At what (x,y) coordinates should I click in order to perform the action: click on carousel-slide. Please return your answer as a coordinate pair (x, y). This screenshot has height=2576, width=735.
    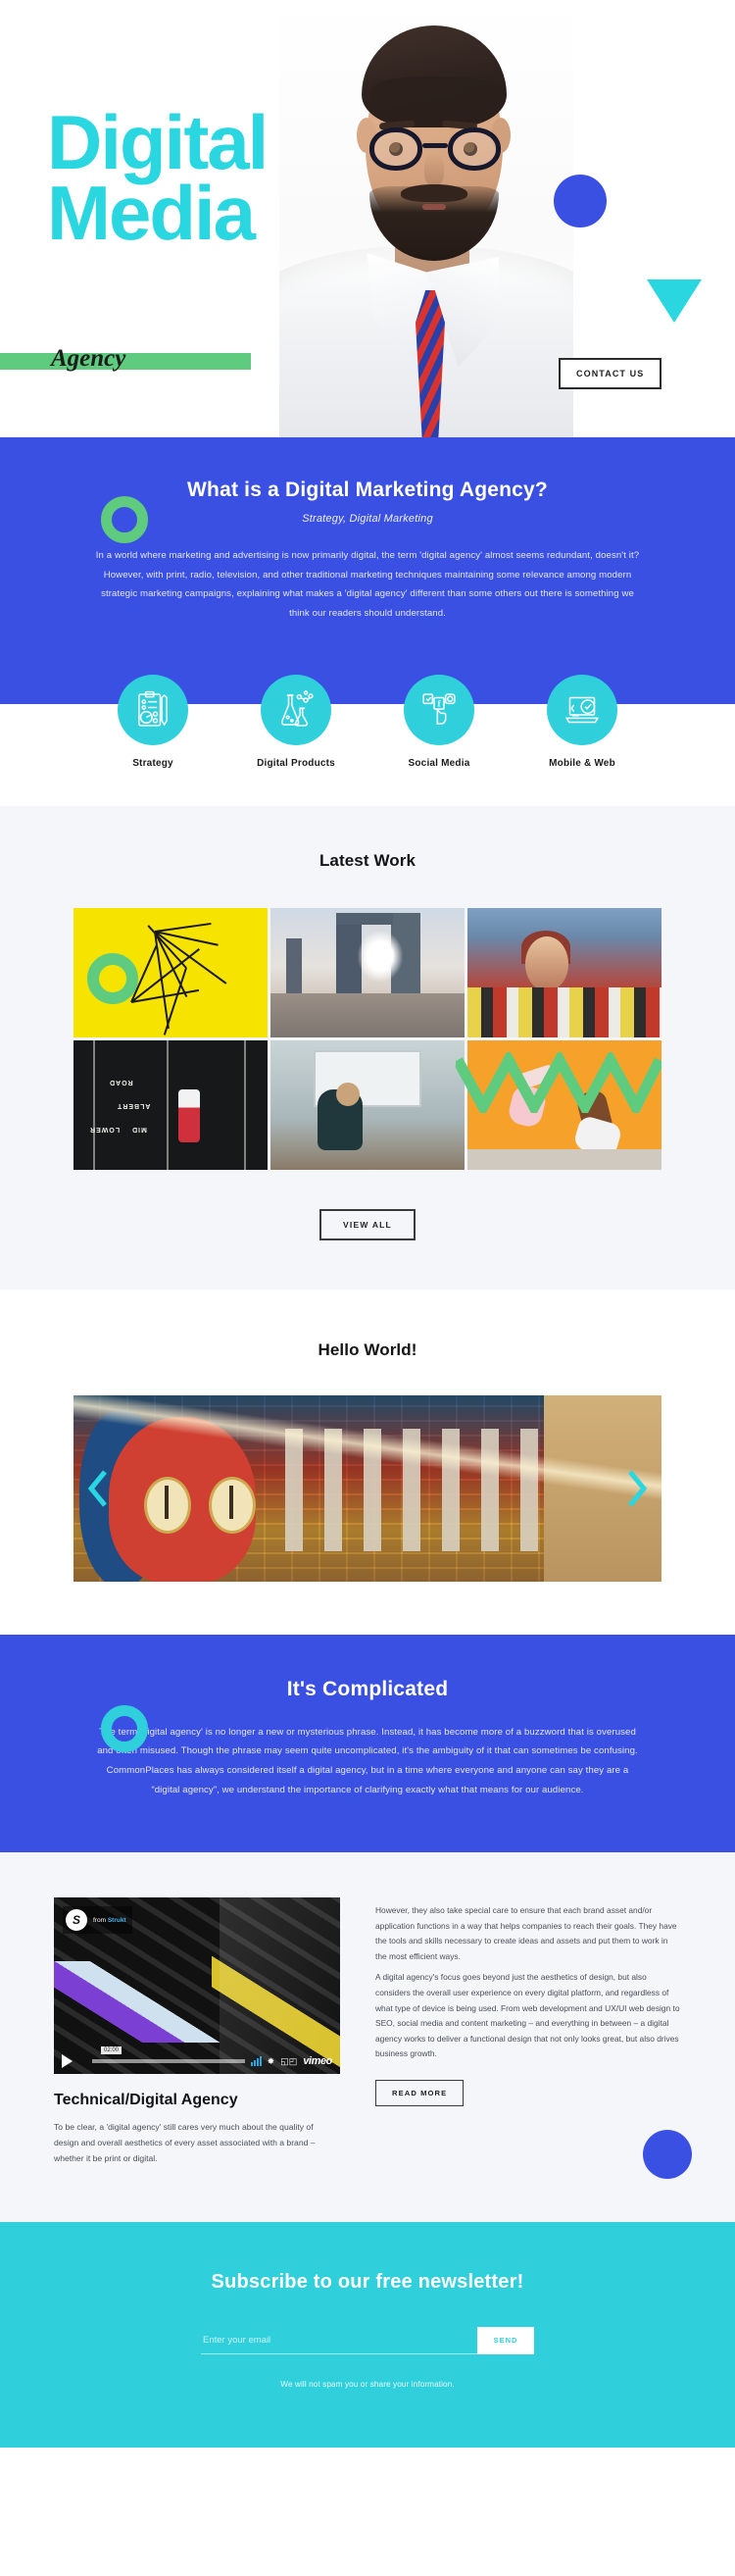
    Looking at the image, I should click on (368, 1488).